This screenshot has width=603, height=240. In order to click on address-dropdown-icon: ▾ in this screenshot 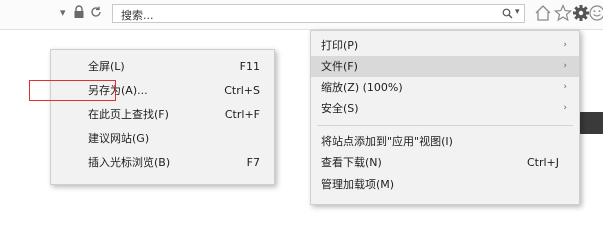, I will do `click(63, 12)`.